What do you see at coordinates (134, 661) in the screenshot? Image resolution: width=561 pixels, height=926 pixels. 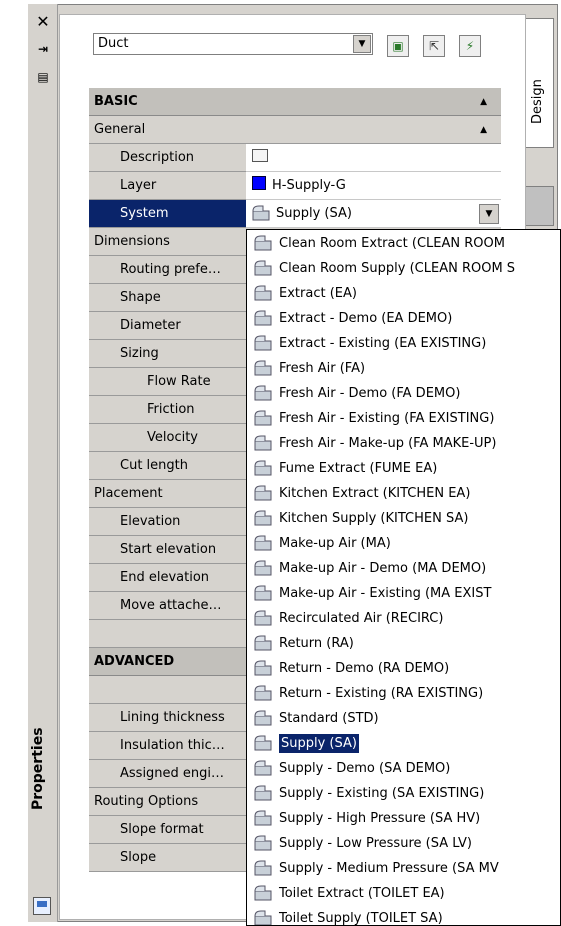 I see `section-advanced-label: ADVANCED` at bounding box center [134, 661].